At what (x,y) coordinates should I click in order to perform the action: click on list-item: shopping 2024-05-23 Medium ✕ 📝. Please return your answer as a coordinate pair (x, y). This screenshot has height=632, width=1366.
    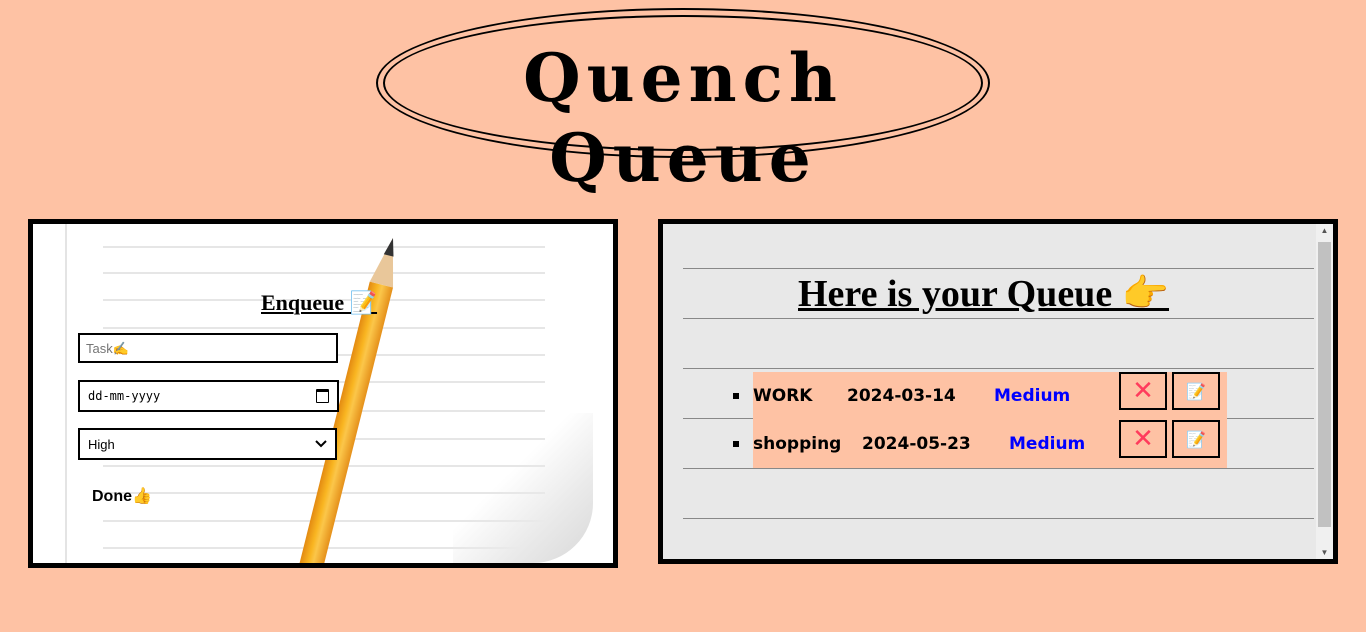
    Looking at the image, I should click on (980, 444).